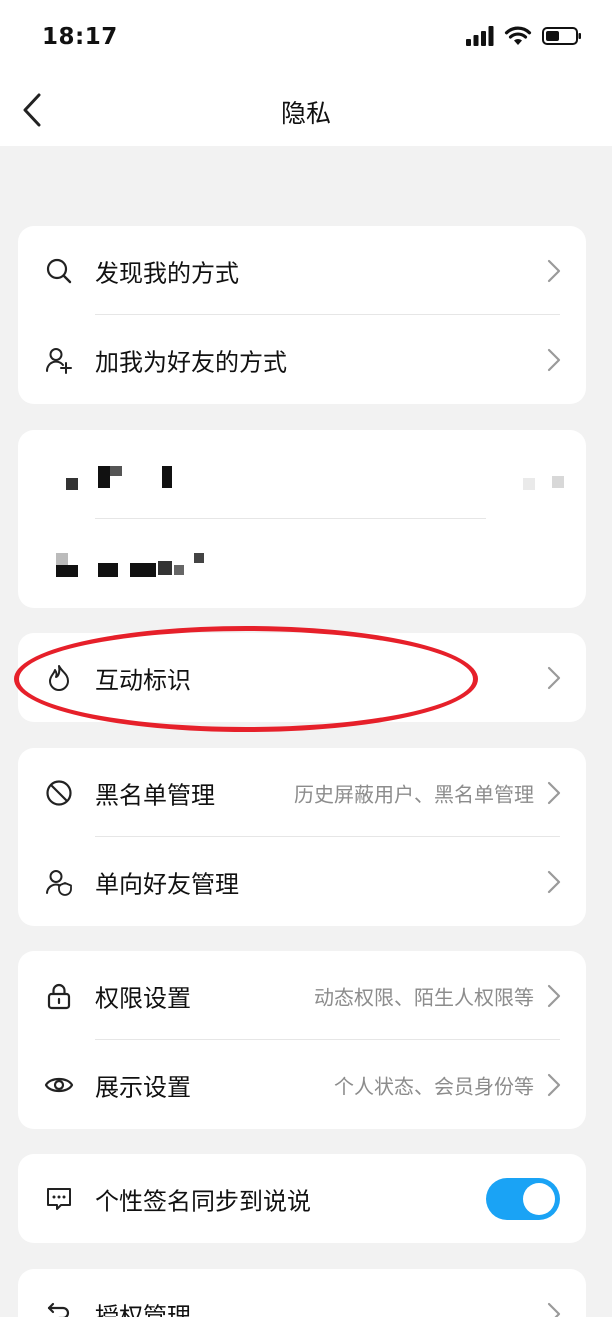 This screenshot has height=1317, width=612. What do you see at coordinates (561, 36) in the screenshot?
I see `battery-icon` at bounding box center [561, 36].